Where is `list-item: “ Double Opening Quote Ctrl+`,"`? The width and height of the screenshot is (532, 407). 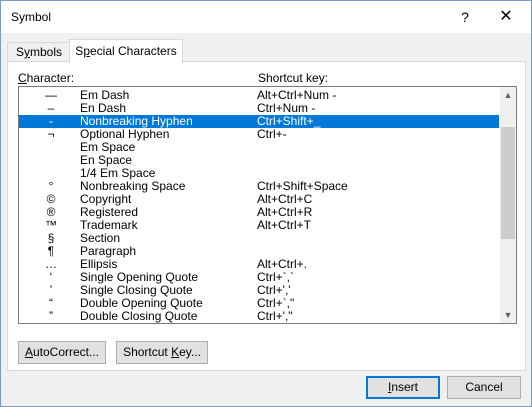
list-item: “ Double Opening Quote Ctrl+`," is located at coordinates (259, 303).